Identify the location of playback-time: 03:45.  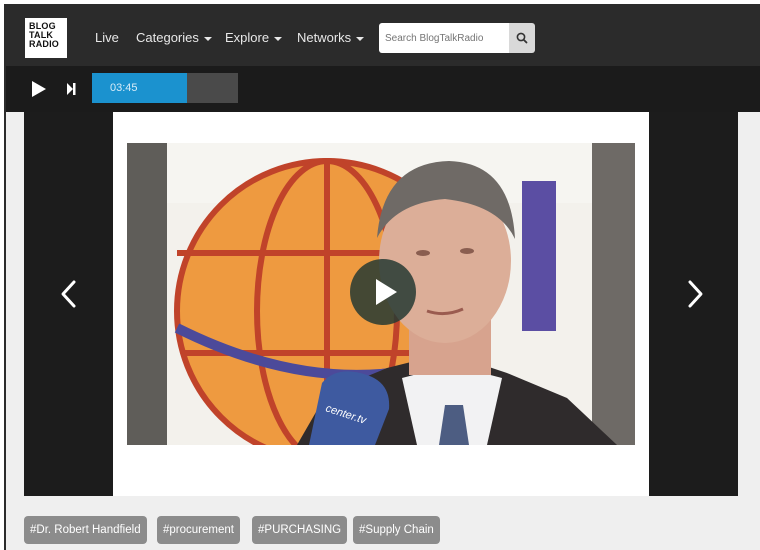
(124, 88).